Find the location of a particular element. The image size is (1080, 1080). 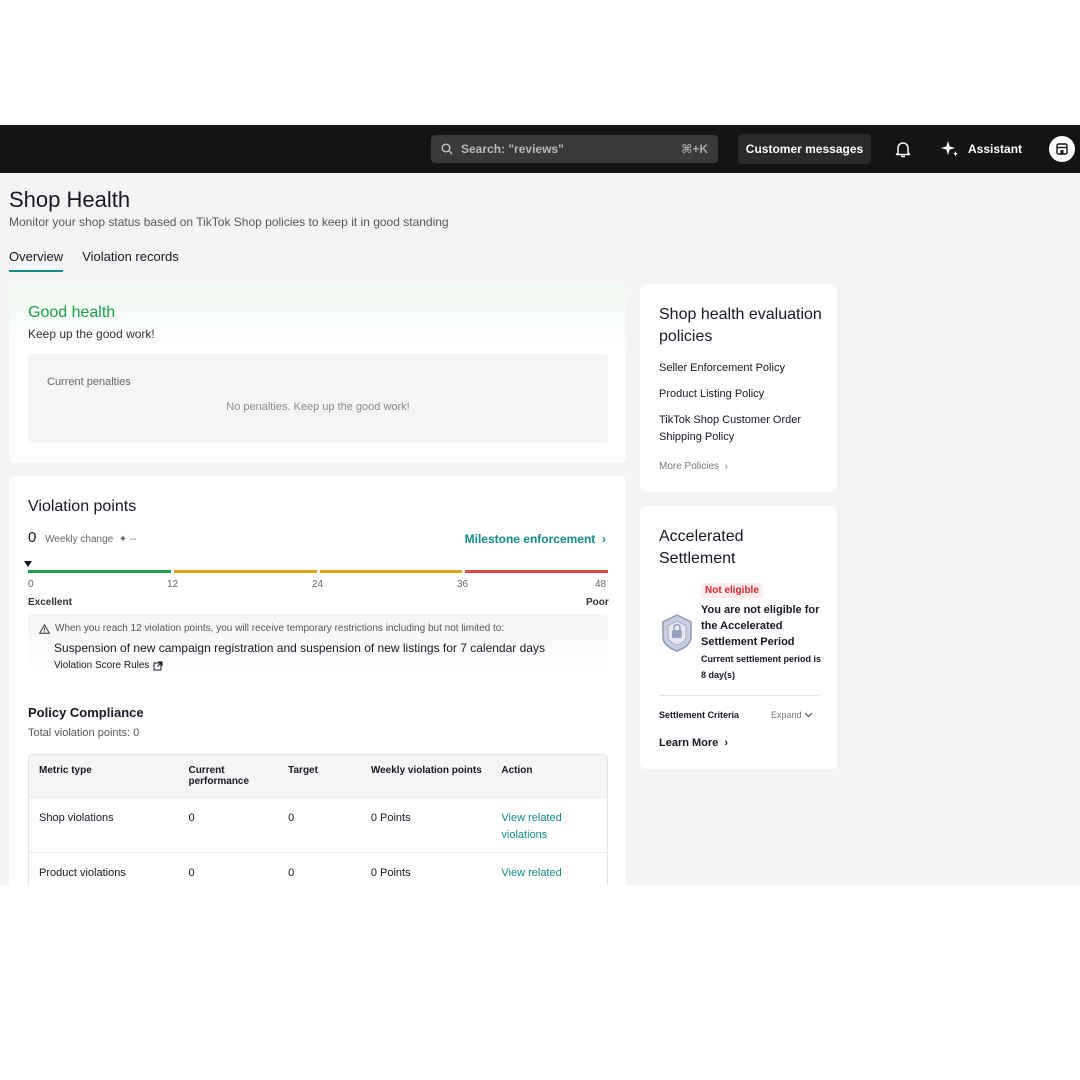

search-placeholder: Search: "reviews" is located at coordinates (512, 149).